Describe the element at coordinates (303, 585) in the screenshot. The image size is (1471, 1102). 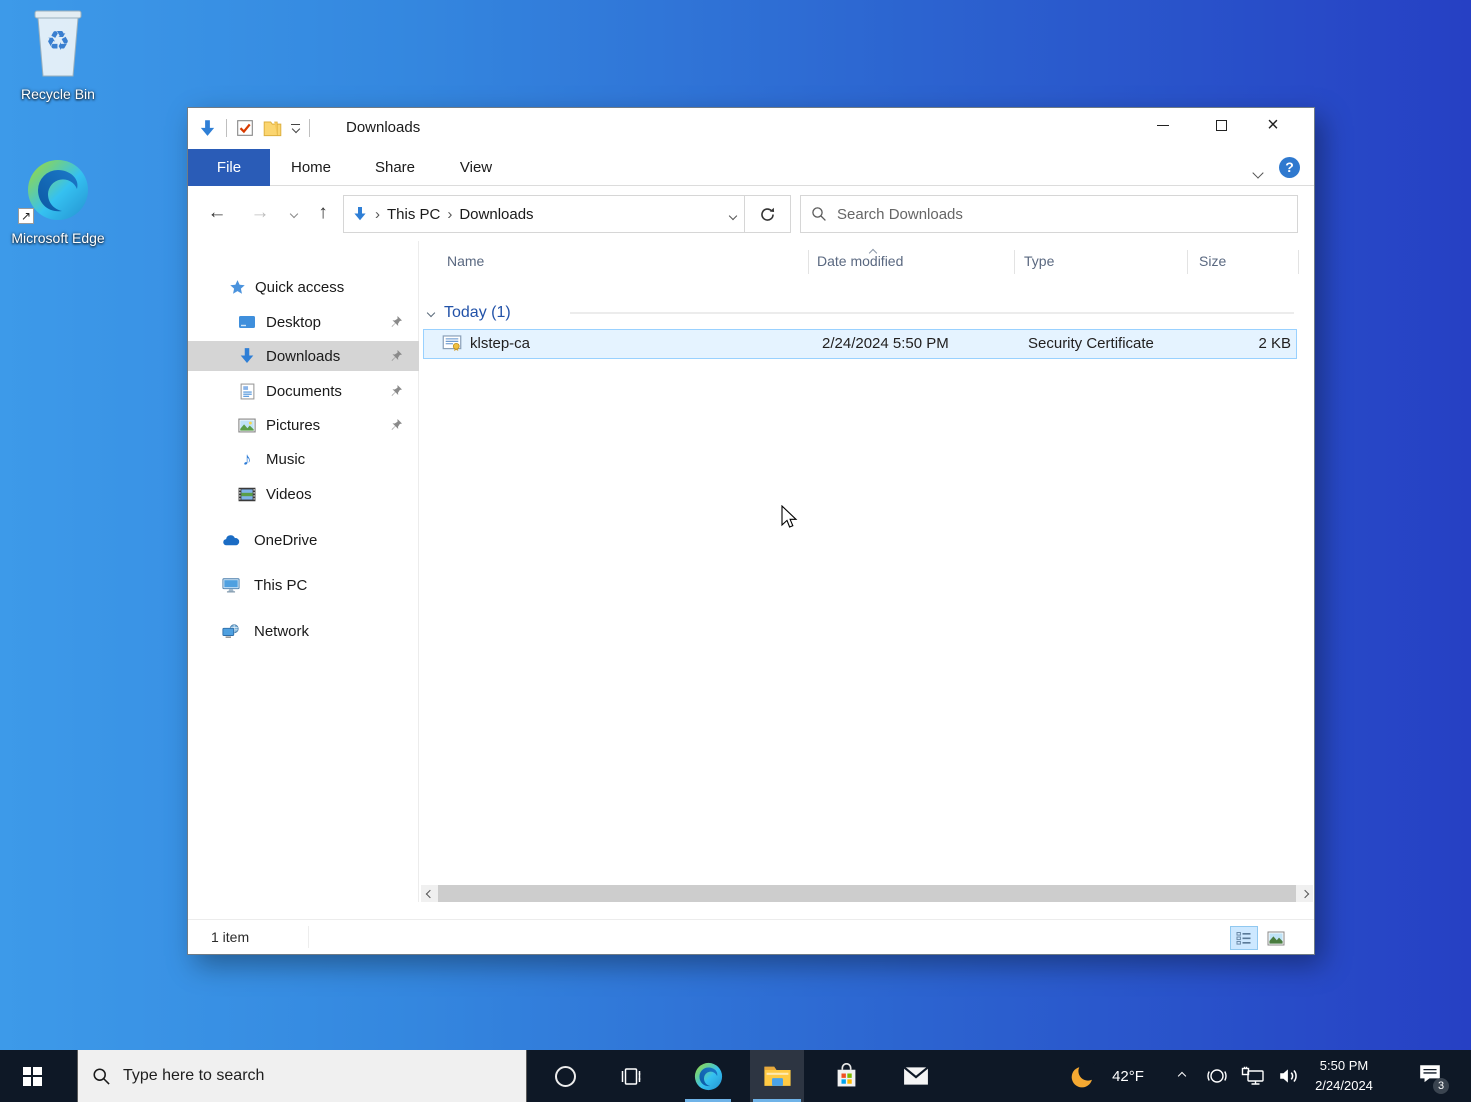
I see `sidebar-item-this-pc: This PC` at that location.